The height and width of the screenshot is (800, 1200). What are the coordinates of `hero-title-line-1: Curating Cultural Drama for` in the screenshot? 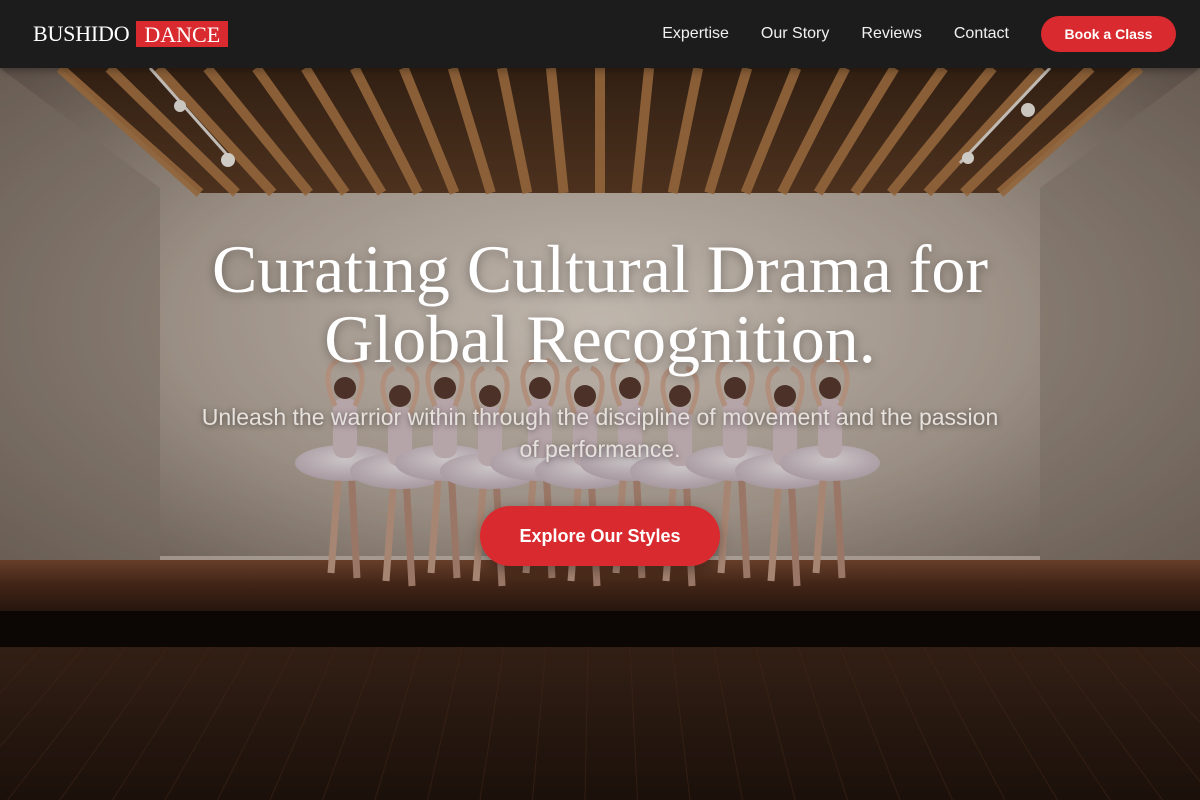 It's located at (600, 269).